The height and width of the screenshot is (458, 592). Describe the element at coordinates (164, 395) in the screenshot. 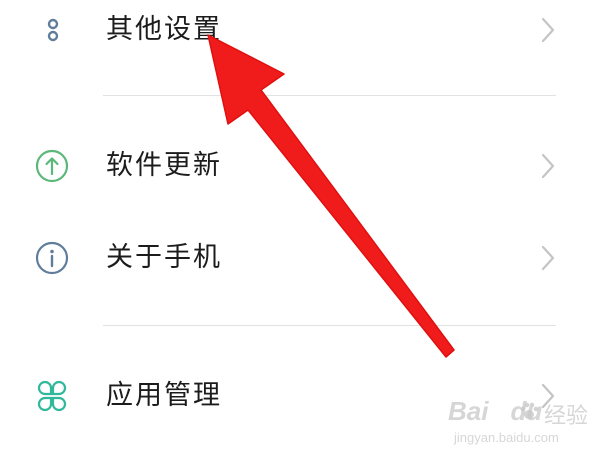

I see `settings-item-label: 应用管理` at that location.